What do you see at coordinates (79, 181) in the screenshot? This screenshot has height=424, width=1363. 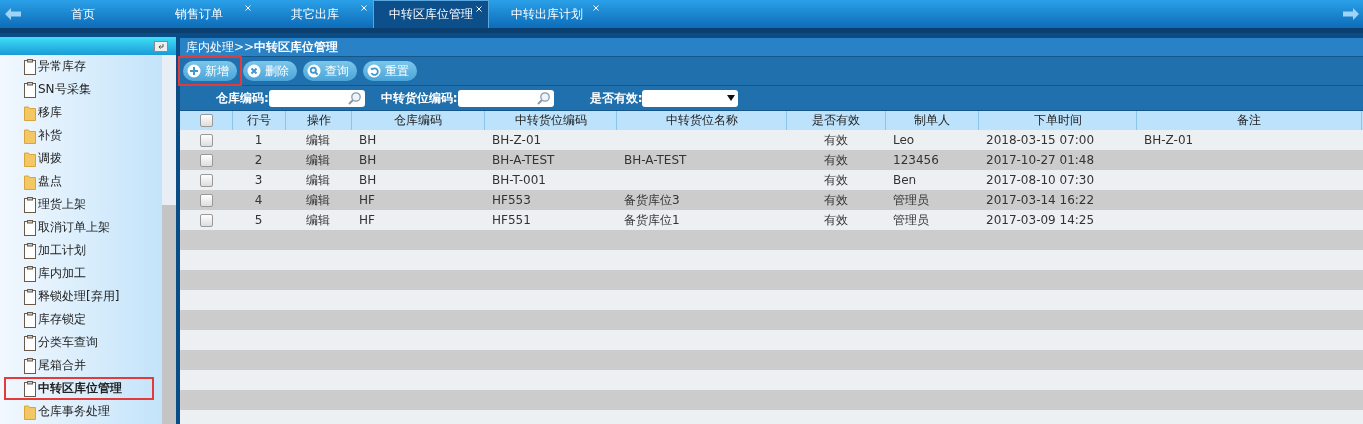 I see `sidebar-item: 盘点` at bounding box center [79, 181].